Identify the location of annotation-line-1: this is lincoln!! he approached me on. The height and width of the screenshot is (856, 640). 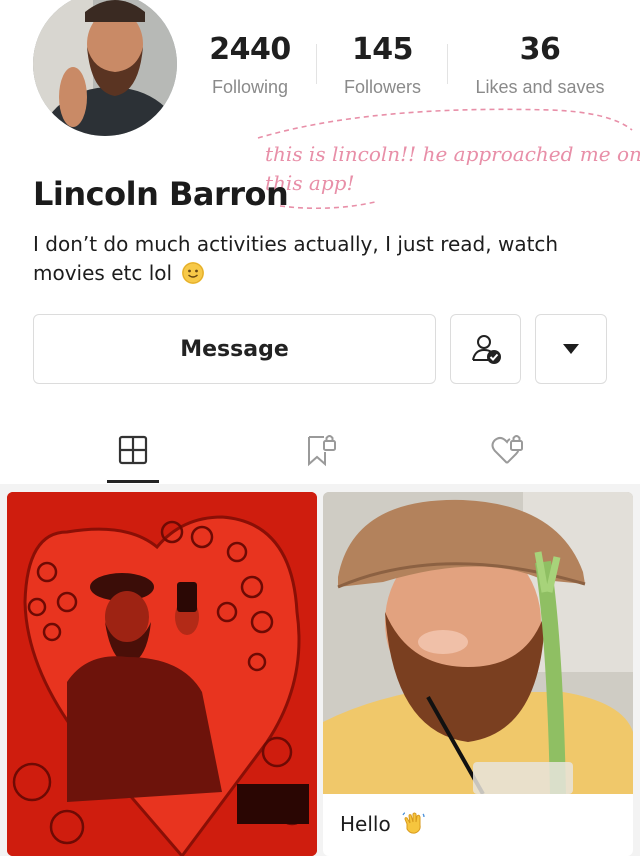
(452, 154).